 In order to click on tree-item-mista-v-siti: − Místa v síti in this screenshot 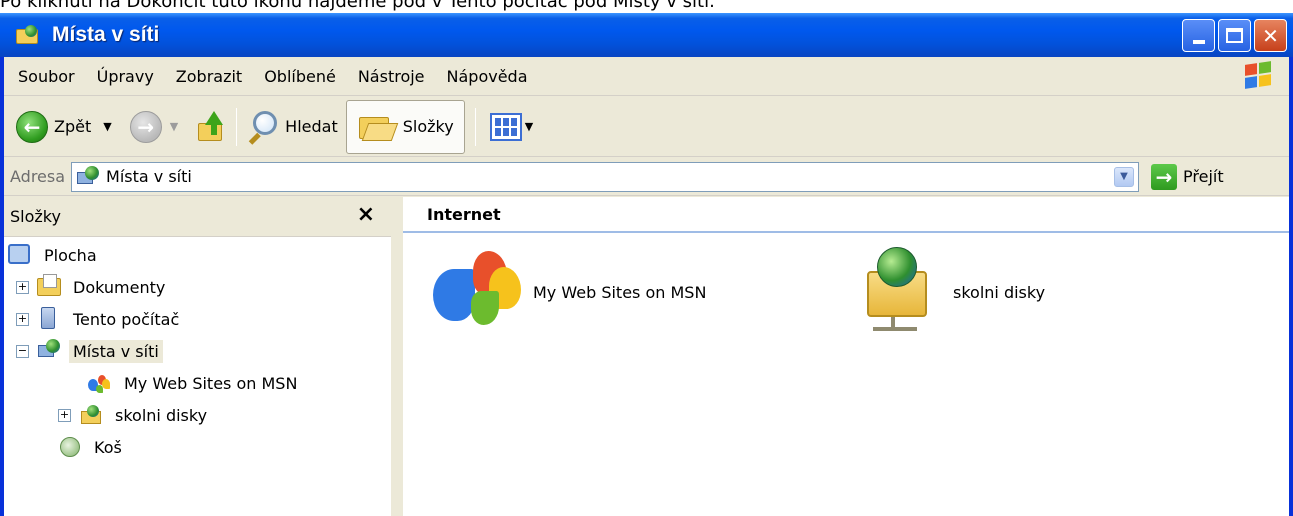, I will do `click(197, 351)`.